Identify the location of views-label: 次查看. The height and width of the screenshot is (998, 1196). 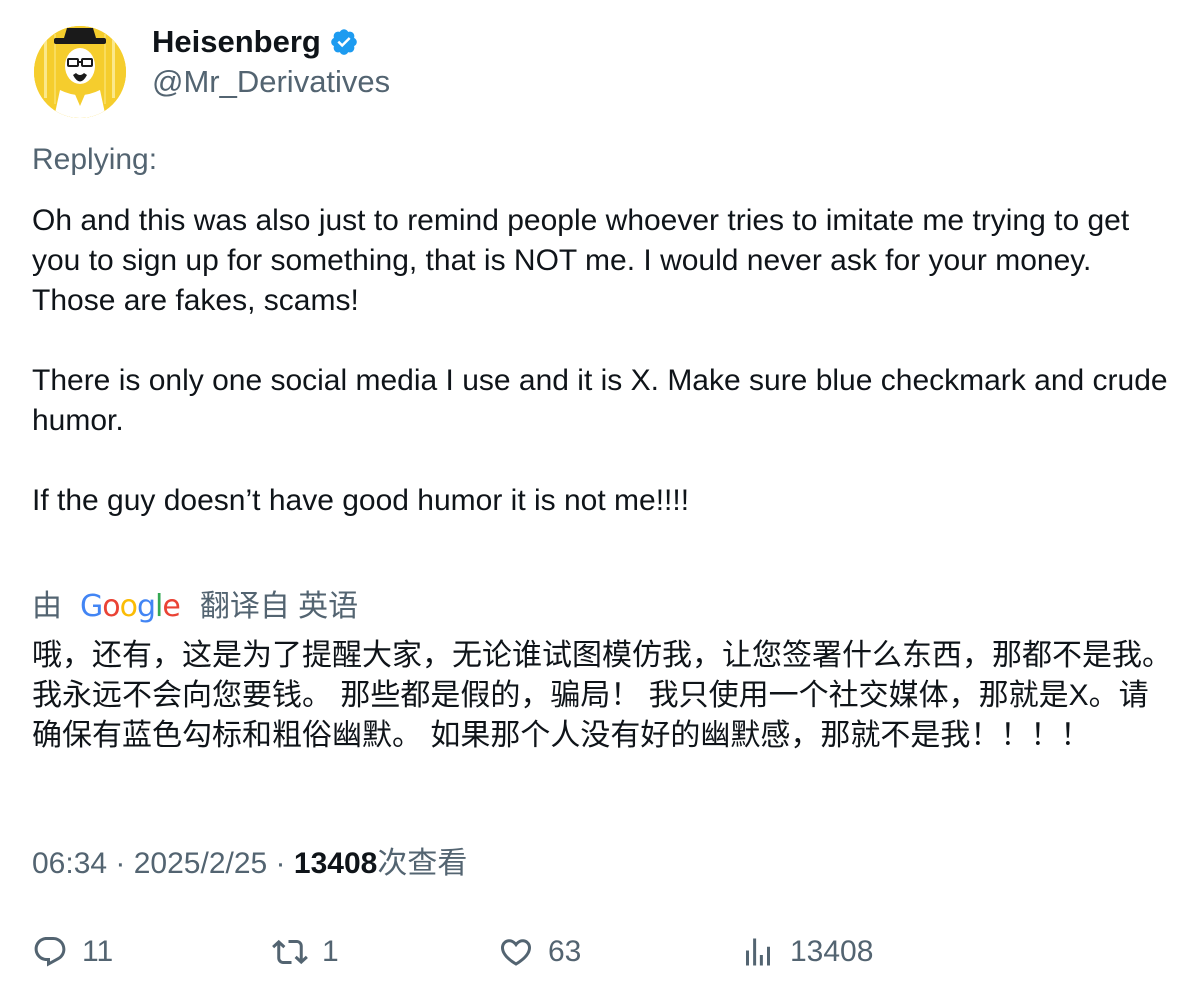
(422, 863).